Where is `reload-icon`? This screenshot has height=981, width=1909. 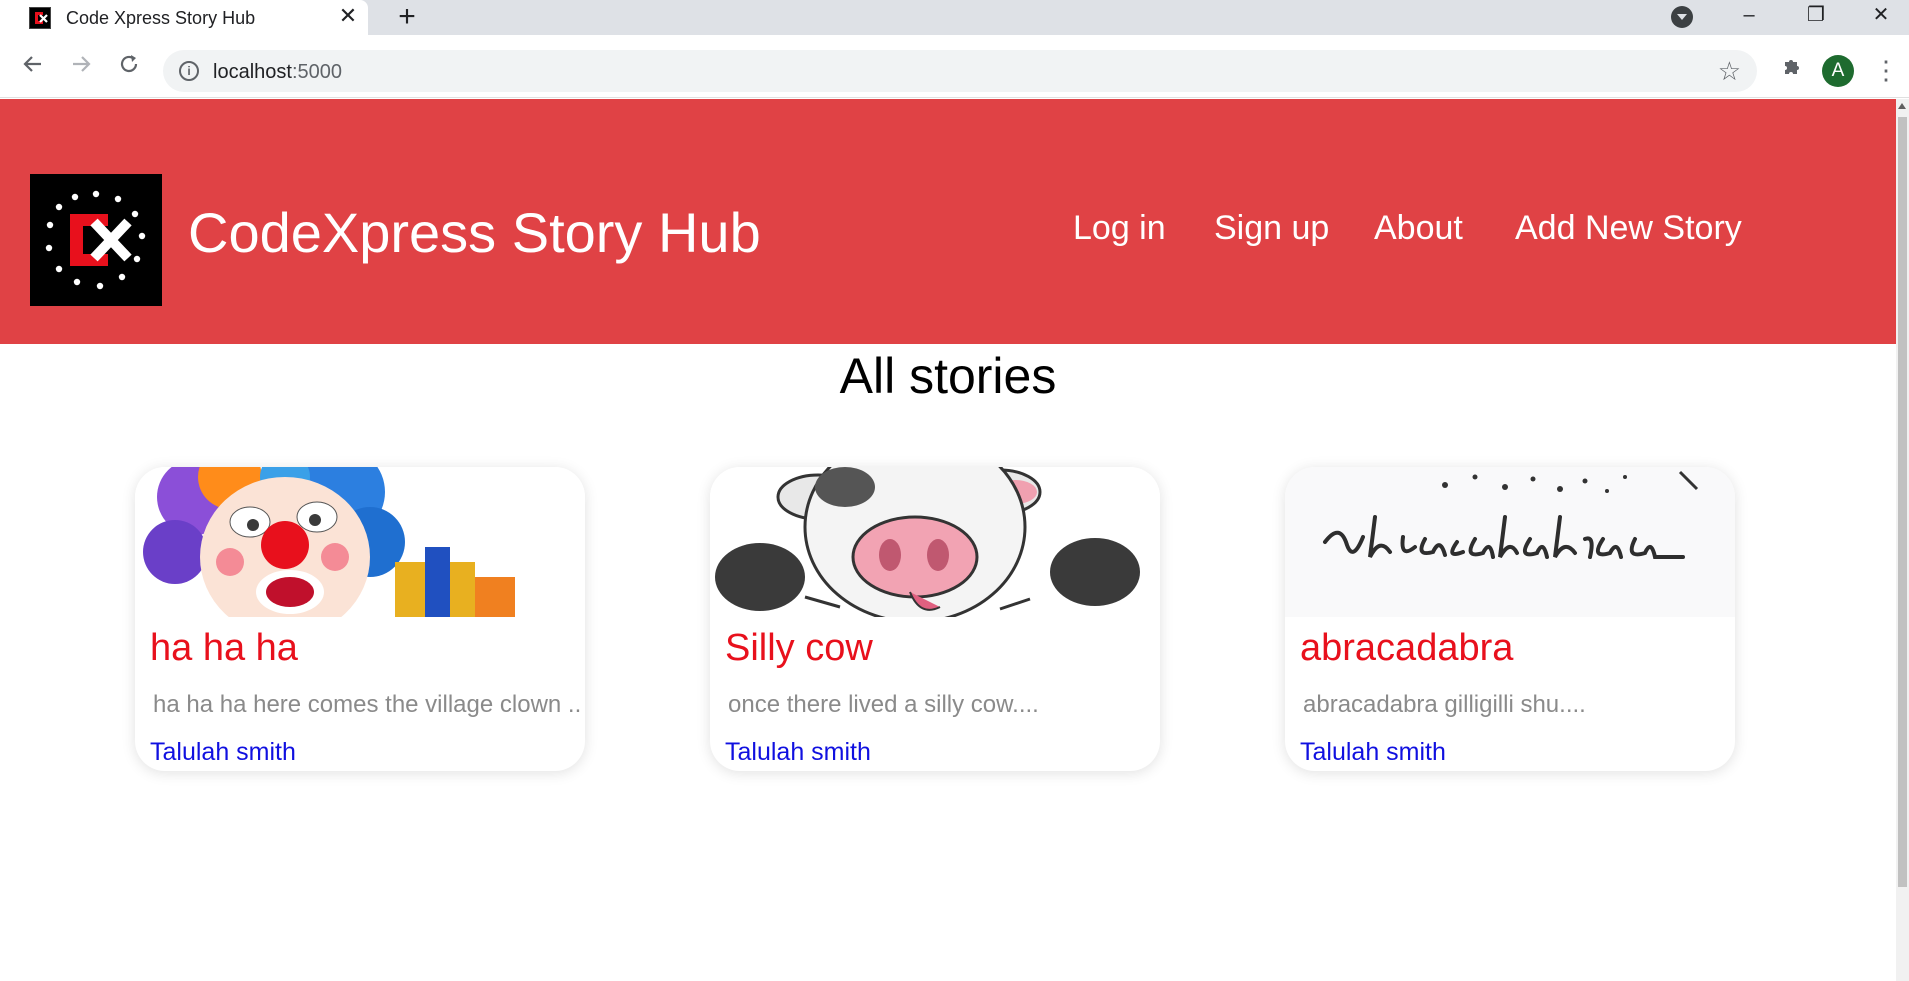 reload-icon is located at coordinates (129, 67).